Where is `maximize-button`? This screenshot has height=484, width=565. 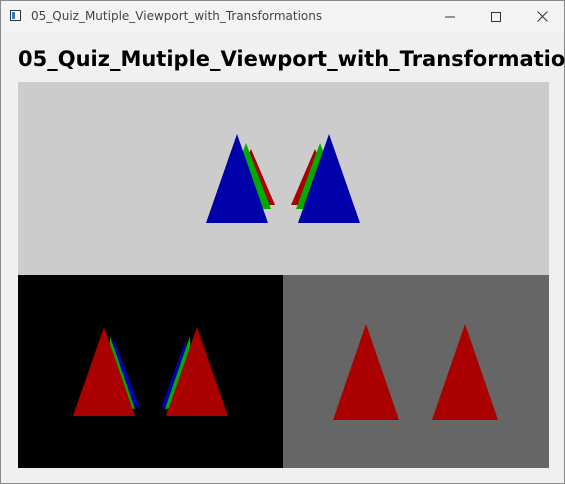
maximize-button is located at coordinates (496, 16).